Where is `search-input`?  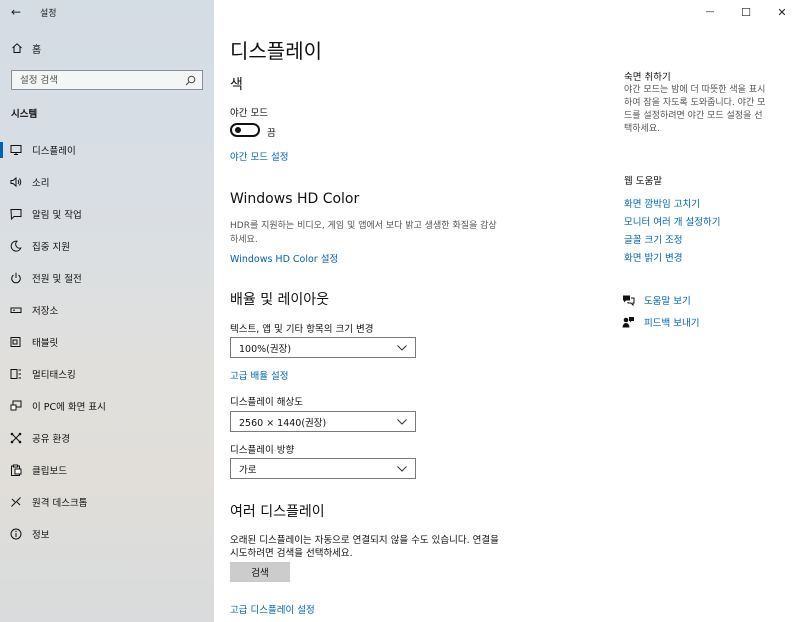
search-input is located at coordinates (102, 80).